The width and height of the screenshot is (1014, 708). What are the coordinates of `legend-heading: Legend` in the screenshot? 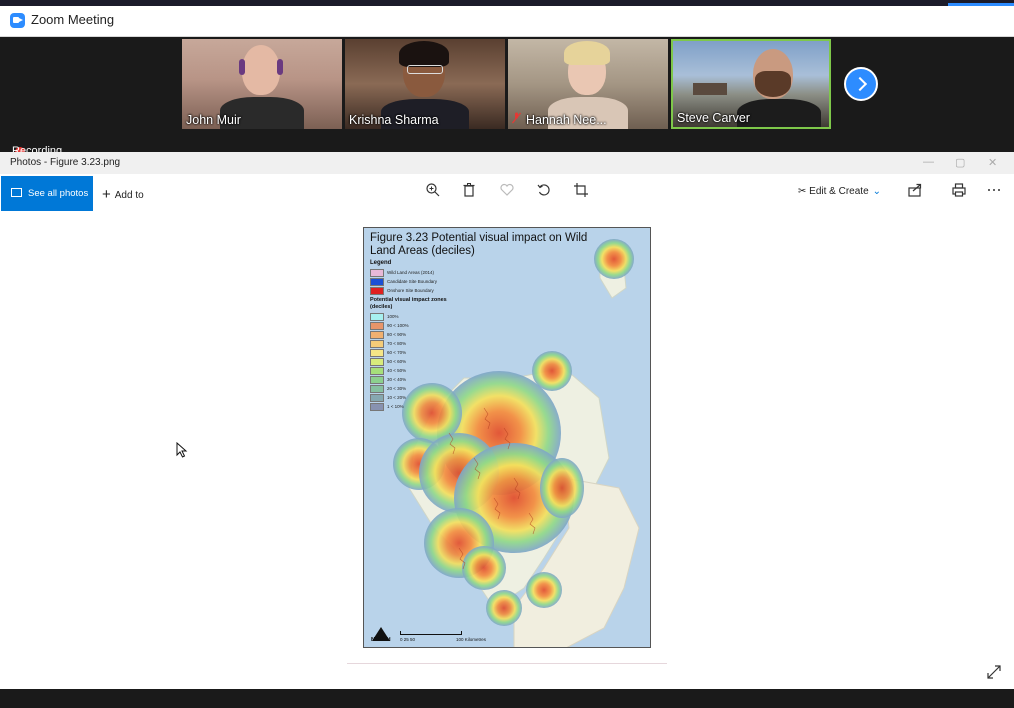 It's located at (381, 263).